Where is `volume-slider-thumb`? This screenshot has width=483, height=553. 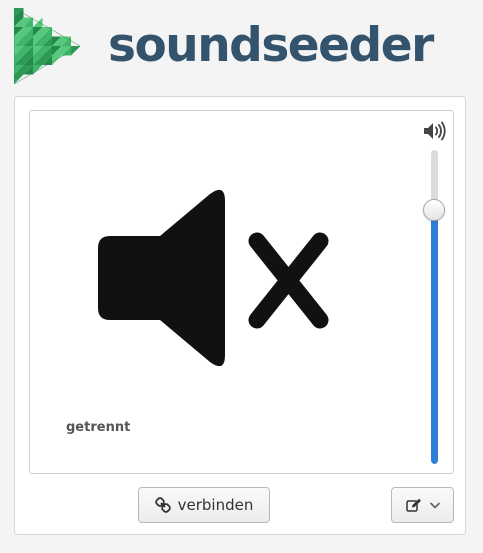 volume-slider-thumb is located at coordinates (434, 209).